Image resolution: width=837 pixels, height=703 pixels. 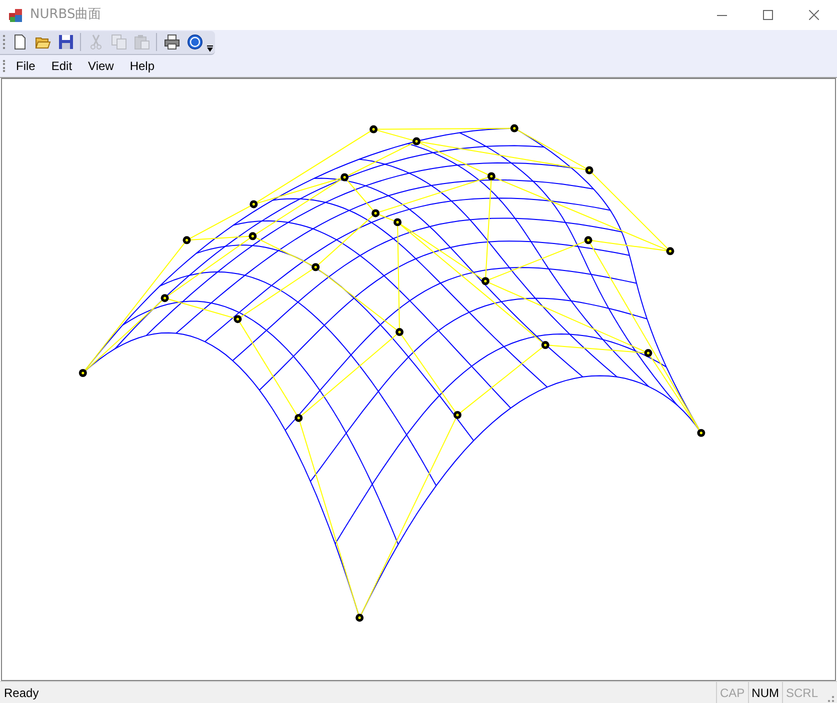 I want to click on menu-item: View, so click(x=101, y=66).